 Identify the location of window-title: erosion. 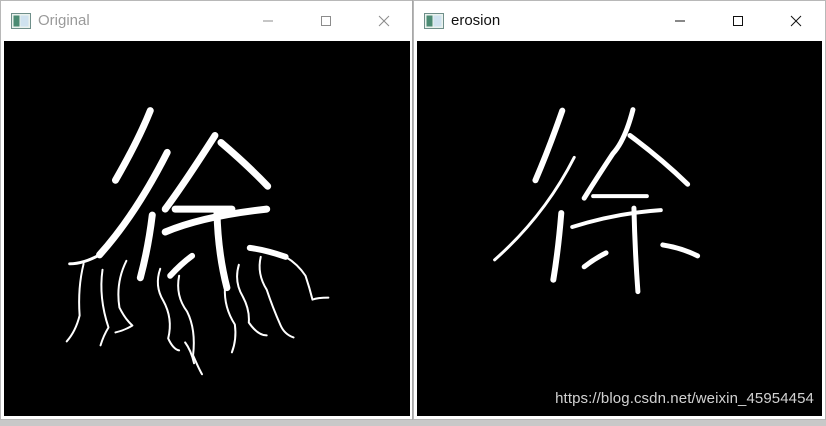
(476, 20).